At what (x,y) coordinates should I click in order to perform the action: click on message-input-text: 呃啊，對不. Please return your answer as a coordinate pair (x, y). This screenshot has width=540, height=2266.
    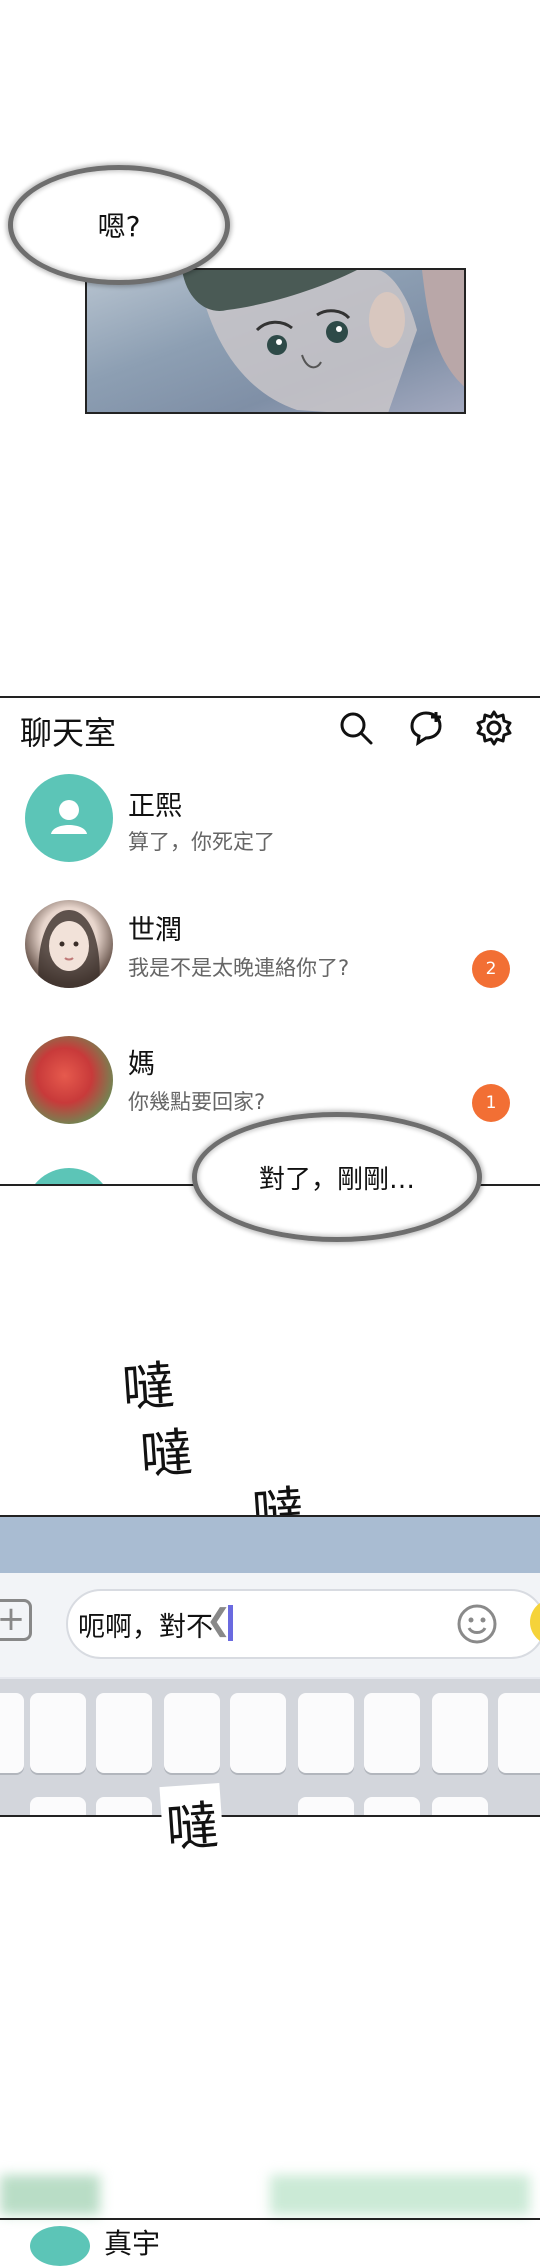
    Looking at the image, I should click on (145, 1627).